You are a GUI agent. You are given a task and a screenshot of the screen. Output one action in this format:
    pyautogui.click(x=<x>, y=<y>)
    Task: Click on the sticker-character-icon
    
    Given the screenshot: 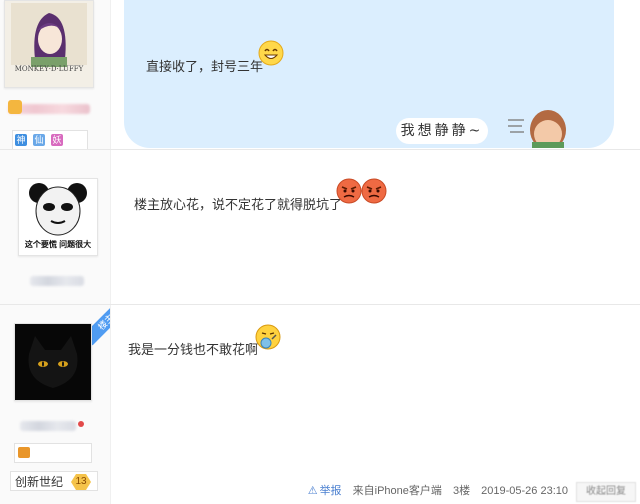 What is the action you would take?
    pyautogui.click(x=537, y=129)
    